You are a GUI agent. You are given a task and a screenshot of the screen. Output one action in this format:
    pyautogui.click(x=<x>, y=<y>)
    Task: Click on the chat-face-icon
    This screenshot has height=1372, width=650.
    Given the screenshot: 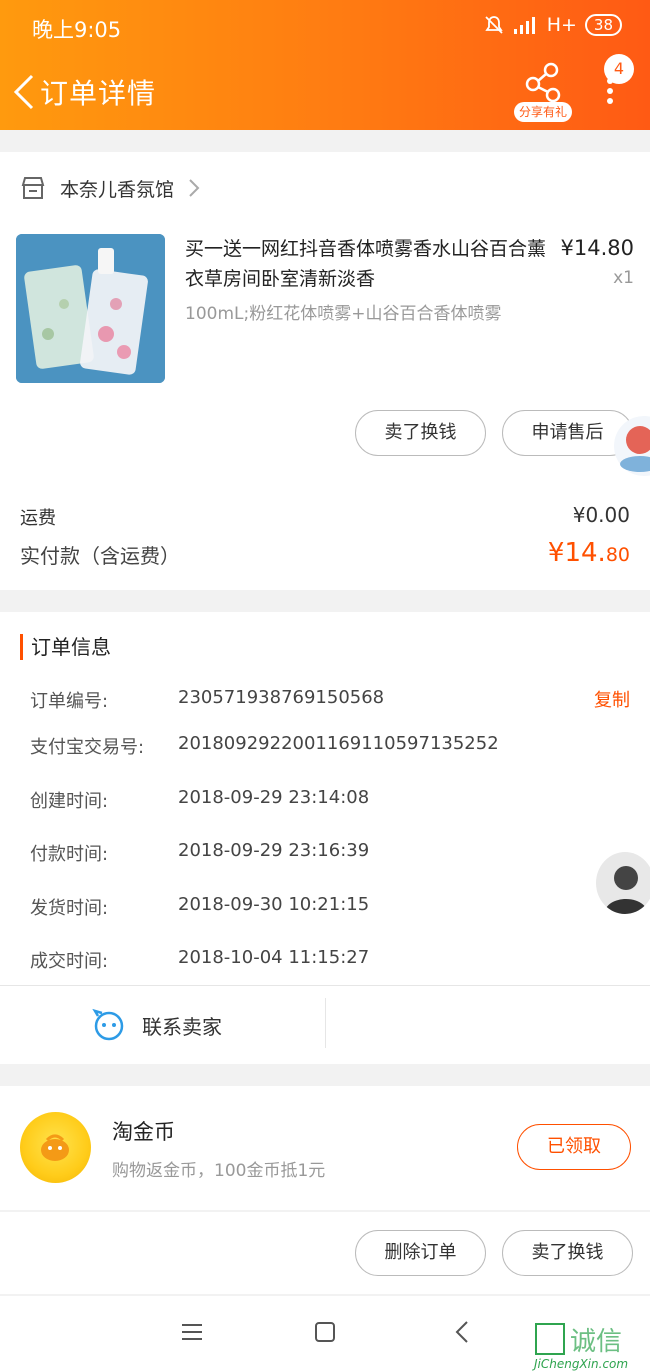 What is the action you would take?
    pyautogui.click(x=108, y=1024)
    